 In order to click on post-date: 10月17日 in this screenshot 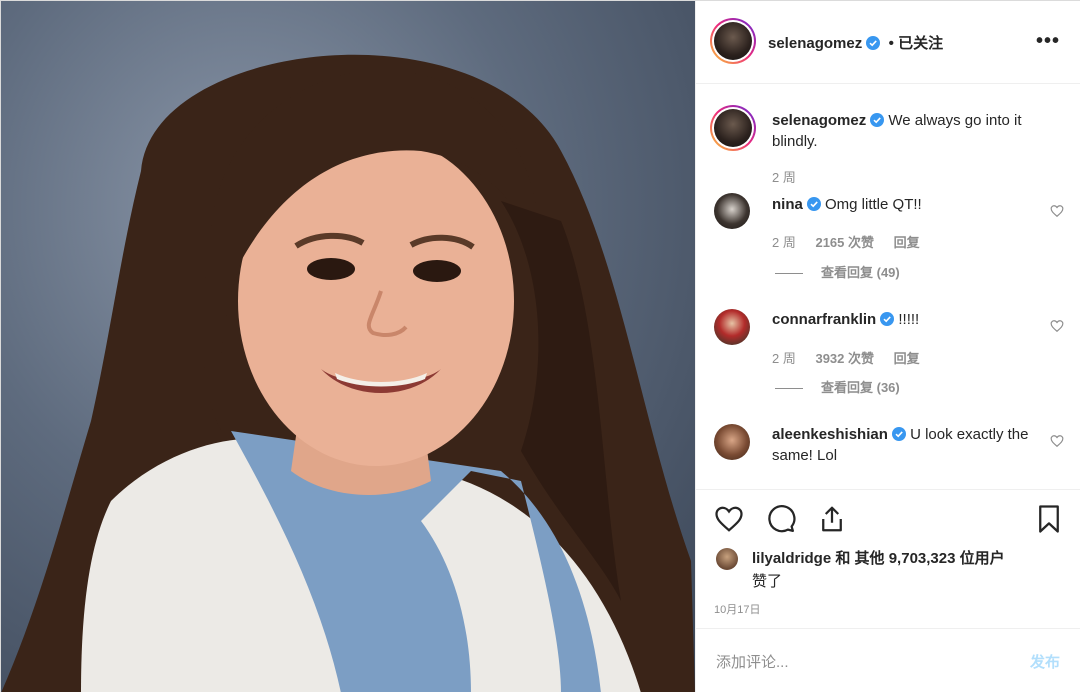, I will do `click(737, 609)`.